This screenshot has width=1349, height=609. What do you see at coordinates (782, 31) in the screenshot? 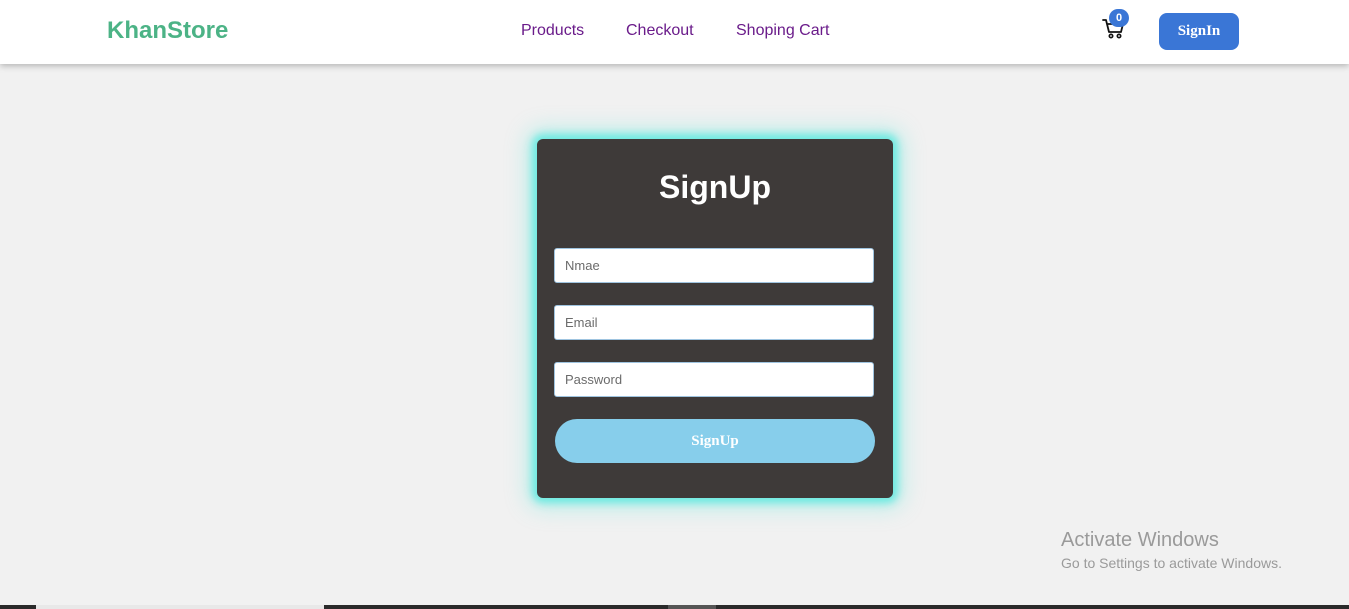
I see `nav-link-shopping-cart: Shoping Cart` at bounding box center [782, 31].